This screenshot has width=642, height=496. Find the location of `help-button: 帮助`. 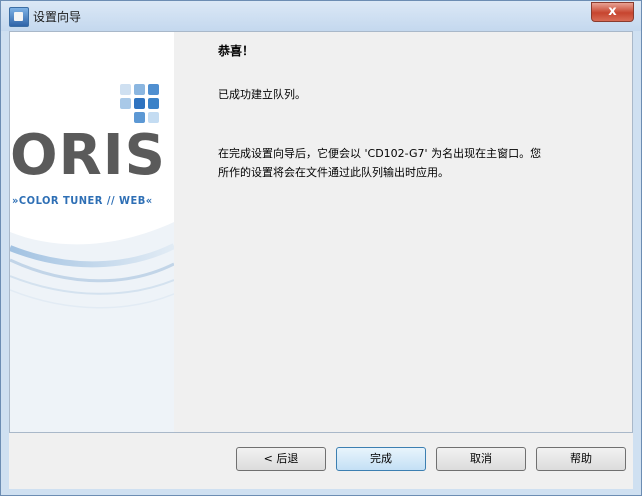

help-button: 帮助 is located at coordinates (581, 459).